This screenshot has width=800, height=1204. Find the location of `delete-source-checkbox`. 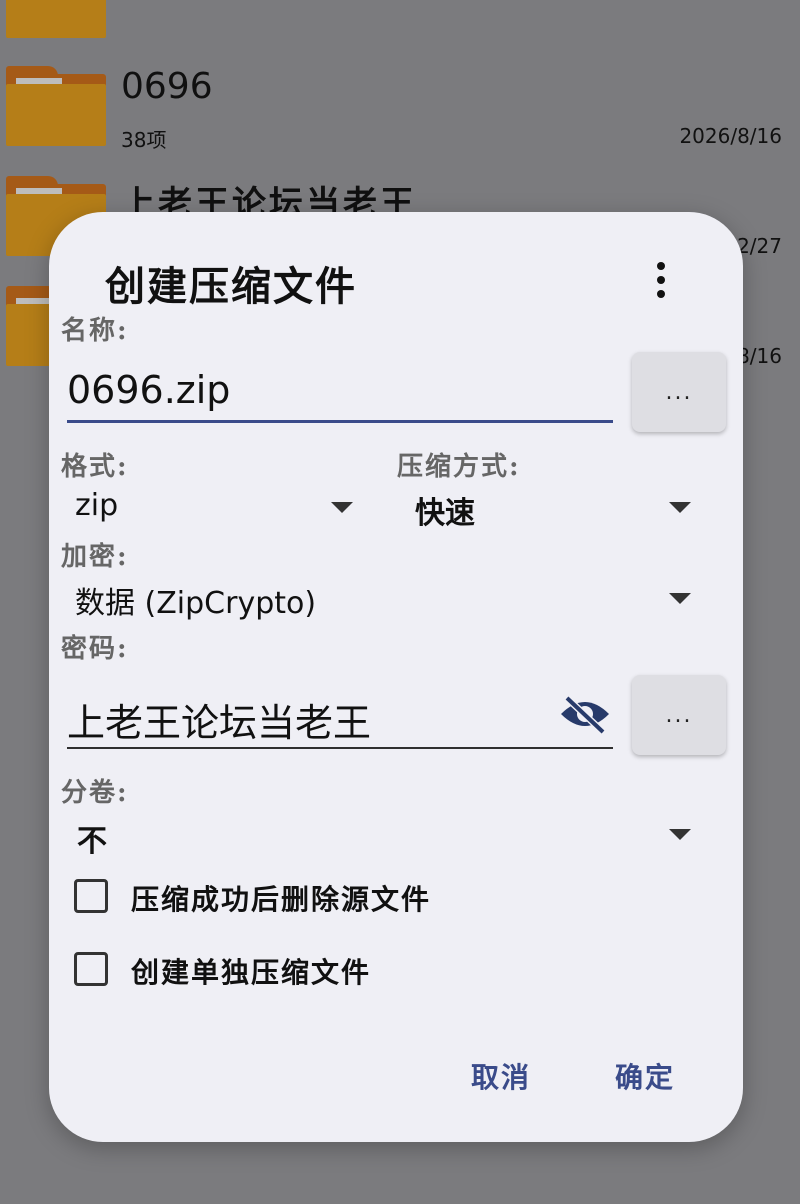

delete-source-checkbox is located at coordinates (91, 896).